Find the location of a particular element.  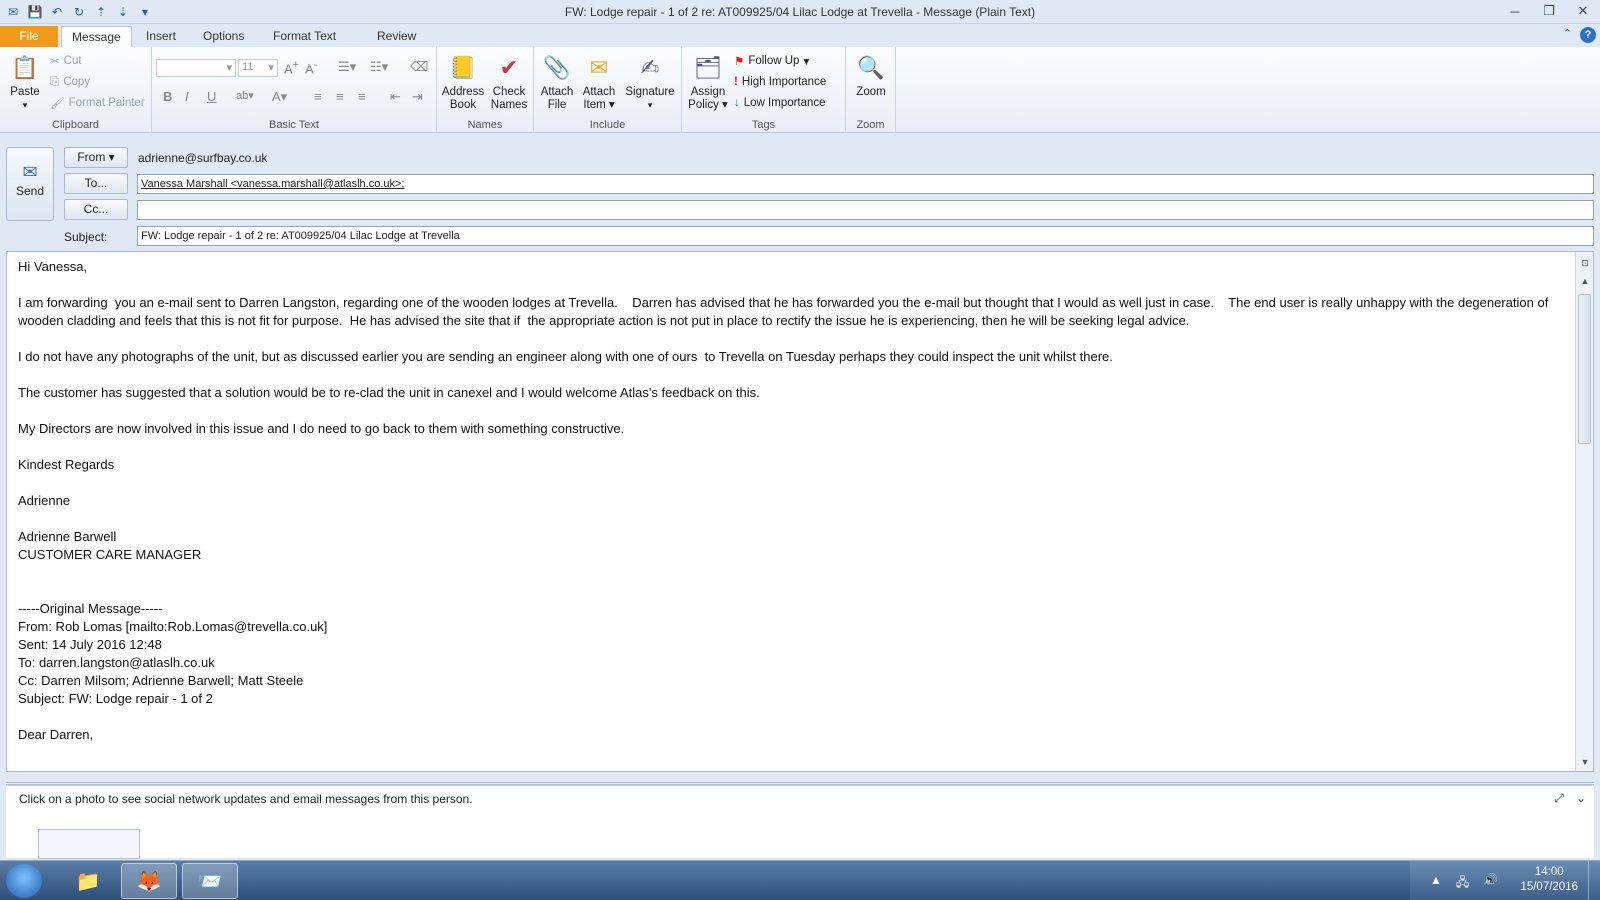

clock-date: 15/07/2016 is located at coordinates (1549, 887).